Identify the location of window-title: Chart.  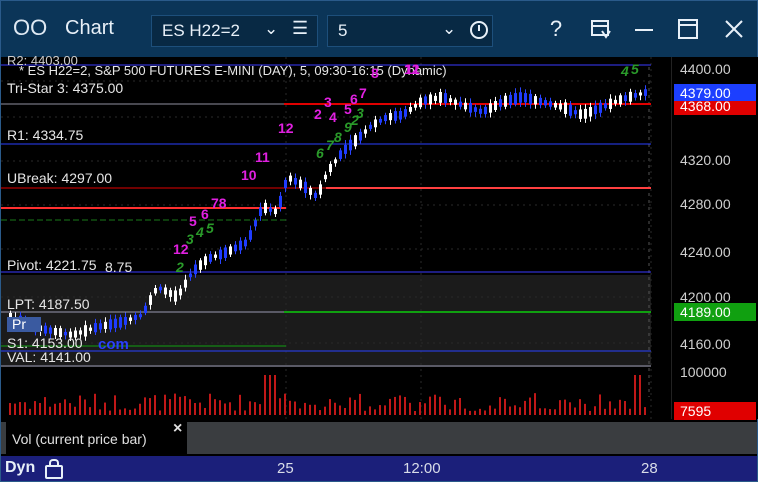
(89, 28).